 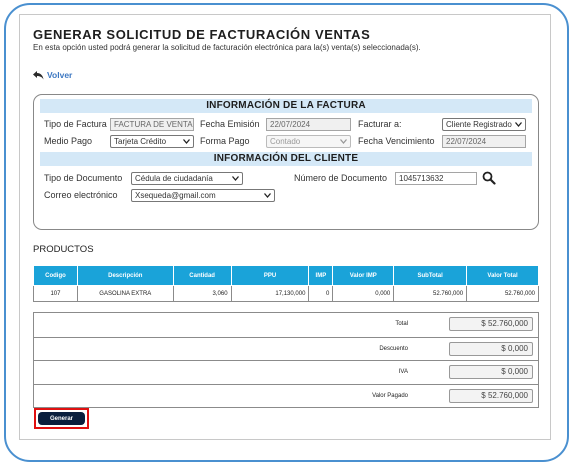 I want to click on total-label: Total, so click(x=401, y=324).